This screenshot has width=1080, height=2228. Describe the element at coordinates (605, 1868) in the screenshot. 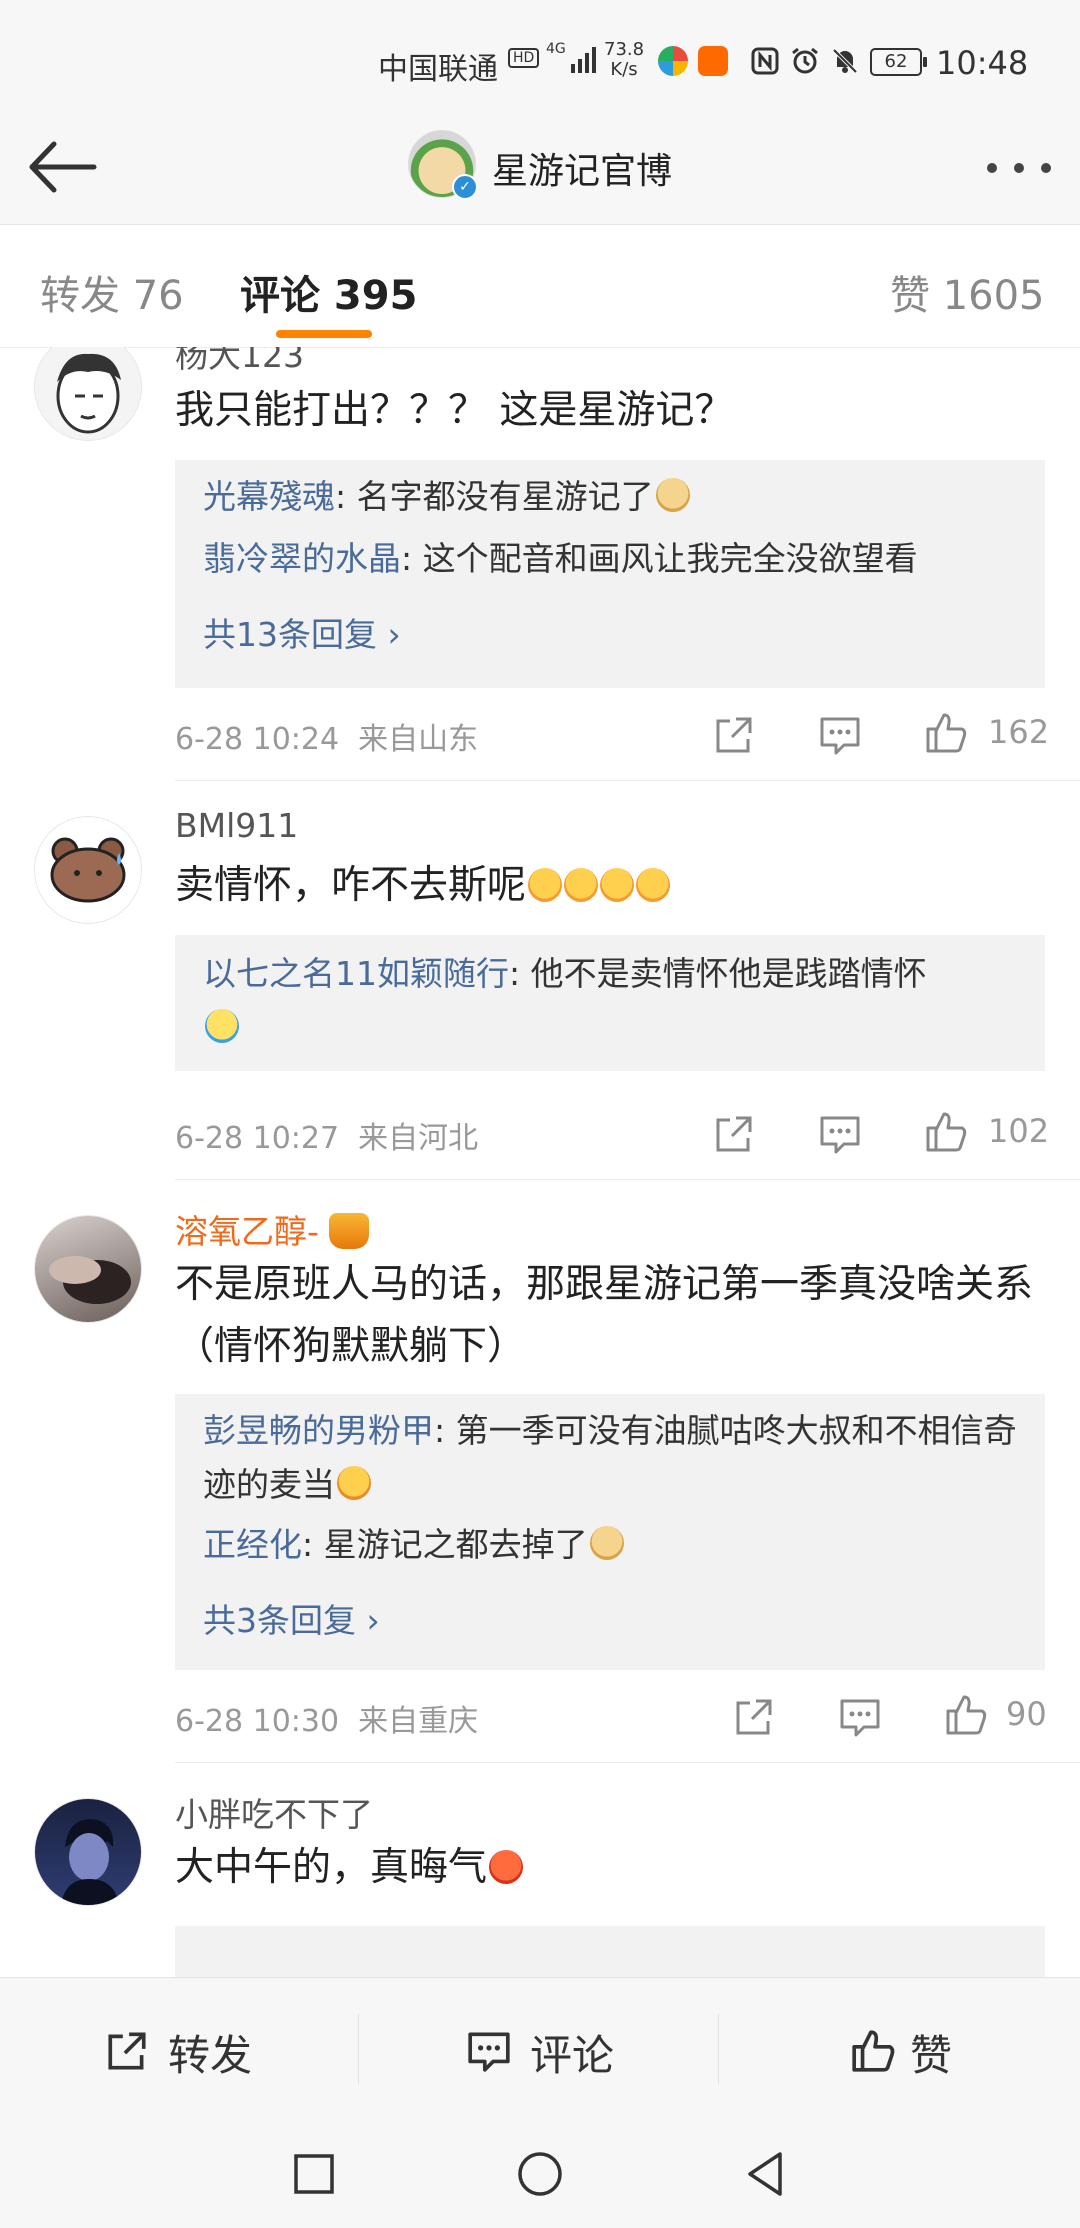

I see `comment-text: 大中午的，真晦气` at that location.